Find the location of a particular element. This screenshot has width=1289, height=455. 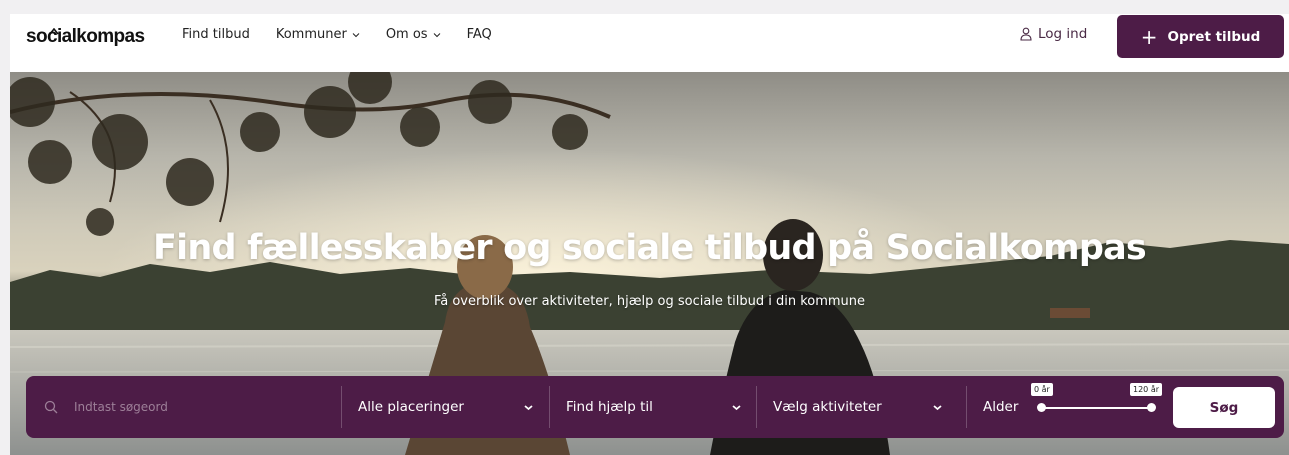

nav-item-label: FAQ is located at coordinates (479, 34).